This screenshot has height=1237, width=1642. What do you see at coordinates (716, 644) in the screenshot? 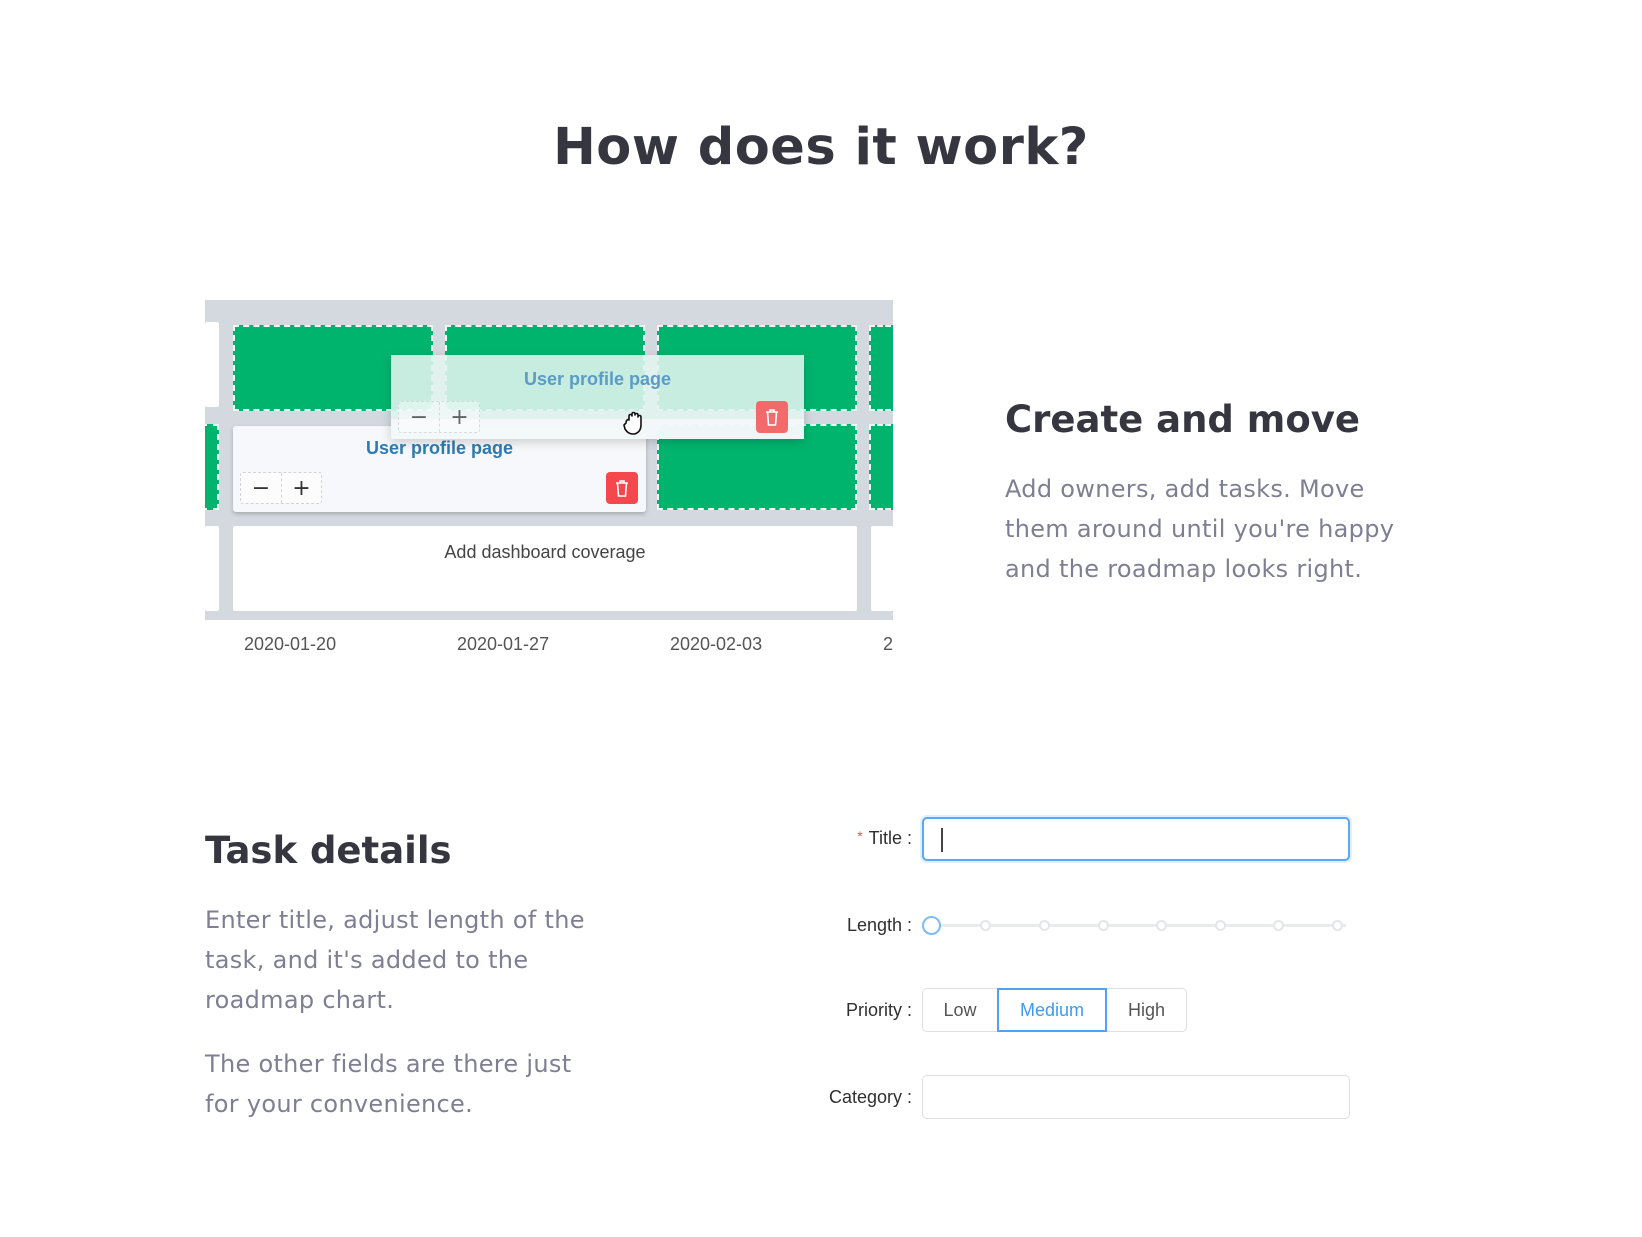
I see `date-label: 2020-02-03` at bounding box center [716, 644].